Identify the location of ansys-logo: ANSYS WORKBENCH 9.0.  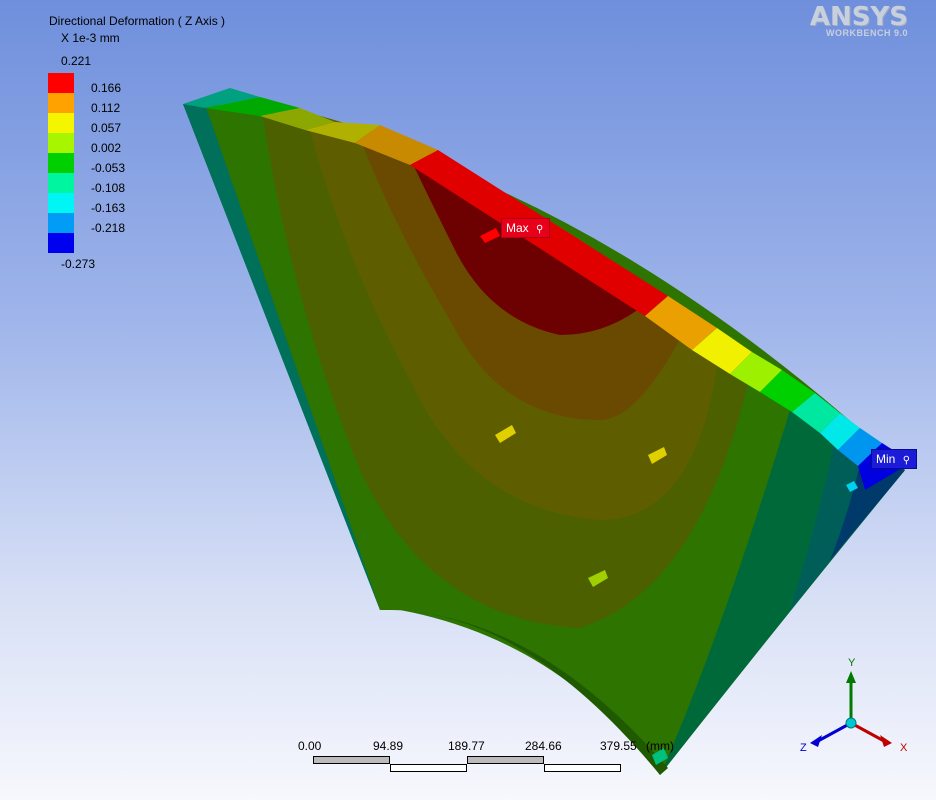
(859, 20).